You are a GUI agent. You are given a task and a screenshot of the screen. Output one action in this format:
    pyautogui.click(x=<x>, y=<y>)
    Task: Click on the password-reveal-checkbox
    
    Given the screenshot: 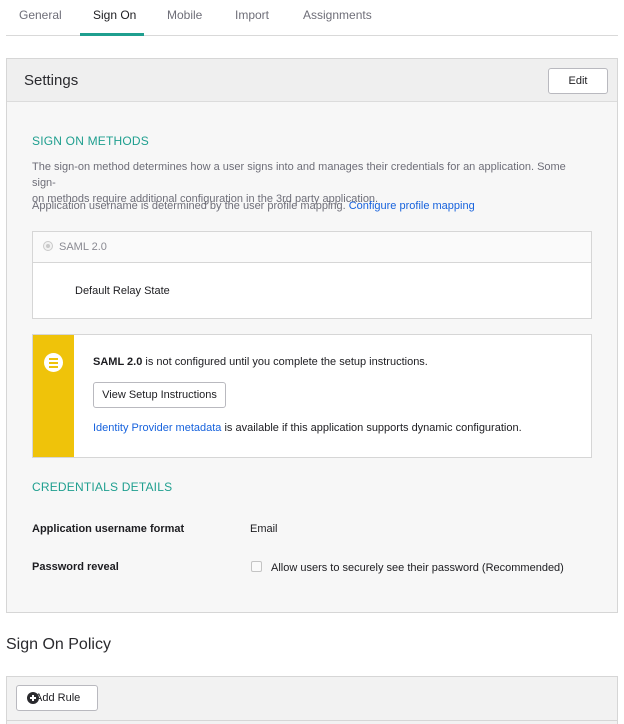 What is the action you would take?
    pyautogui.click(x=256, y=566)
    